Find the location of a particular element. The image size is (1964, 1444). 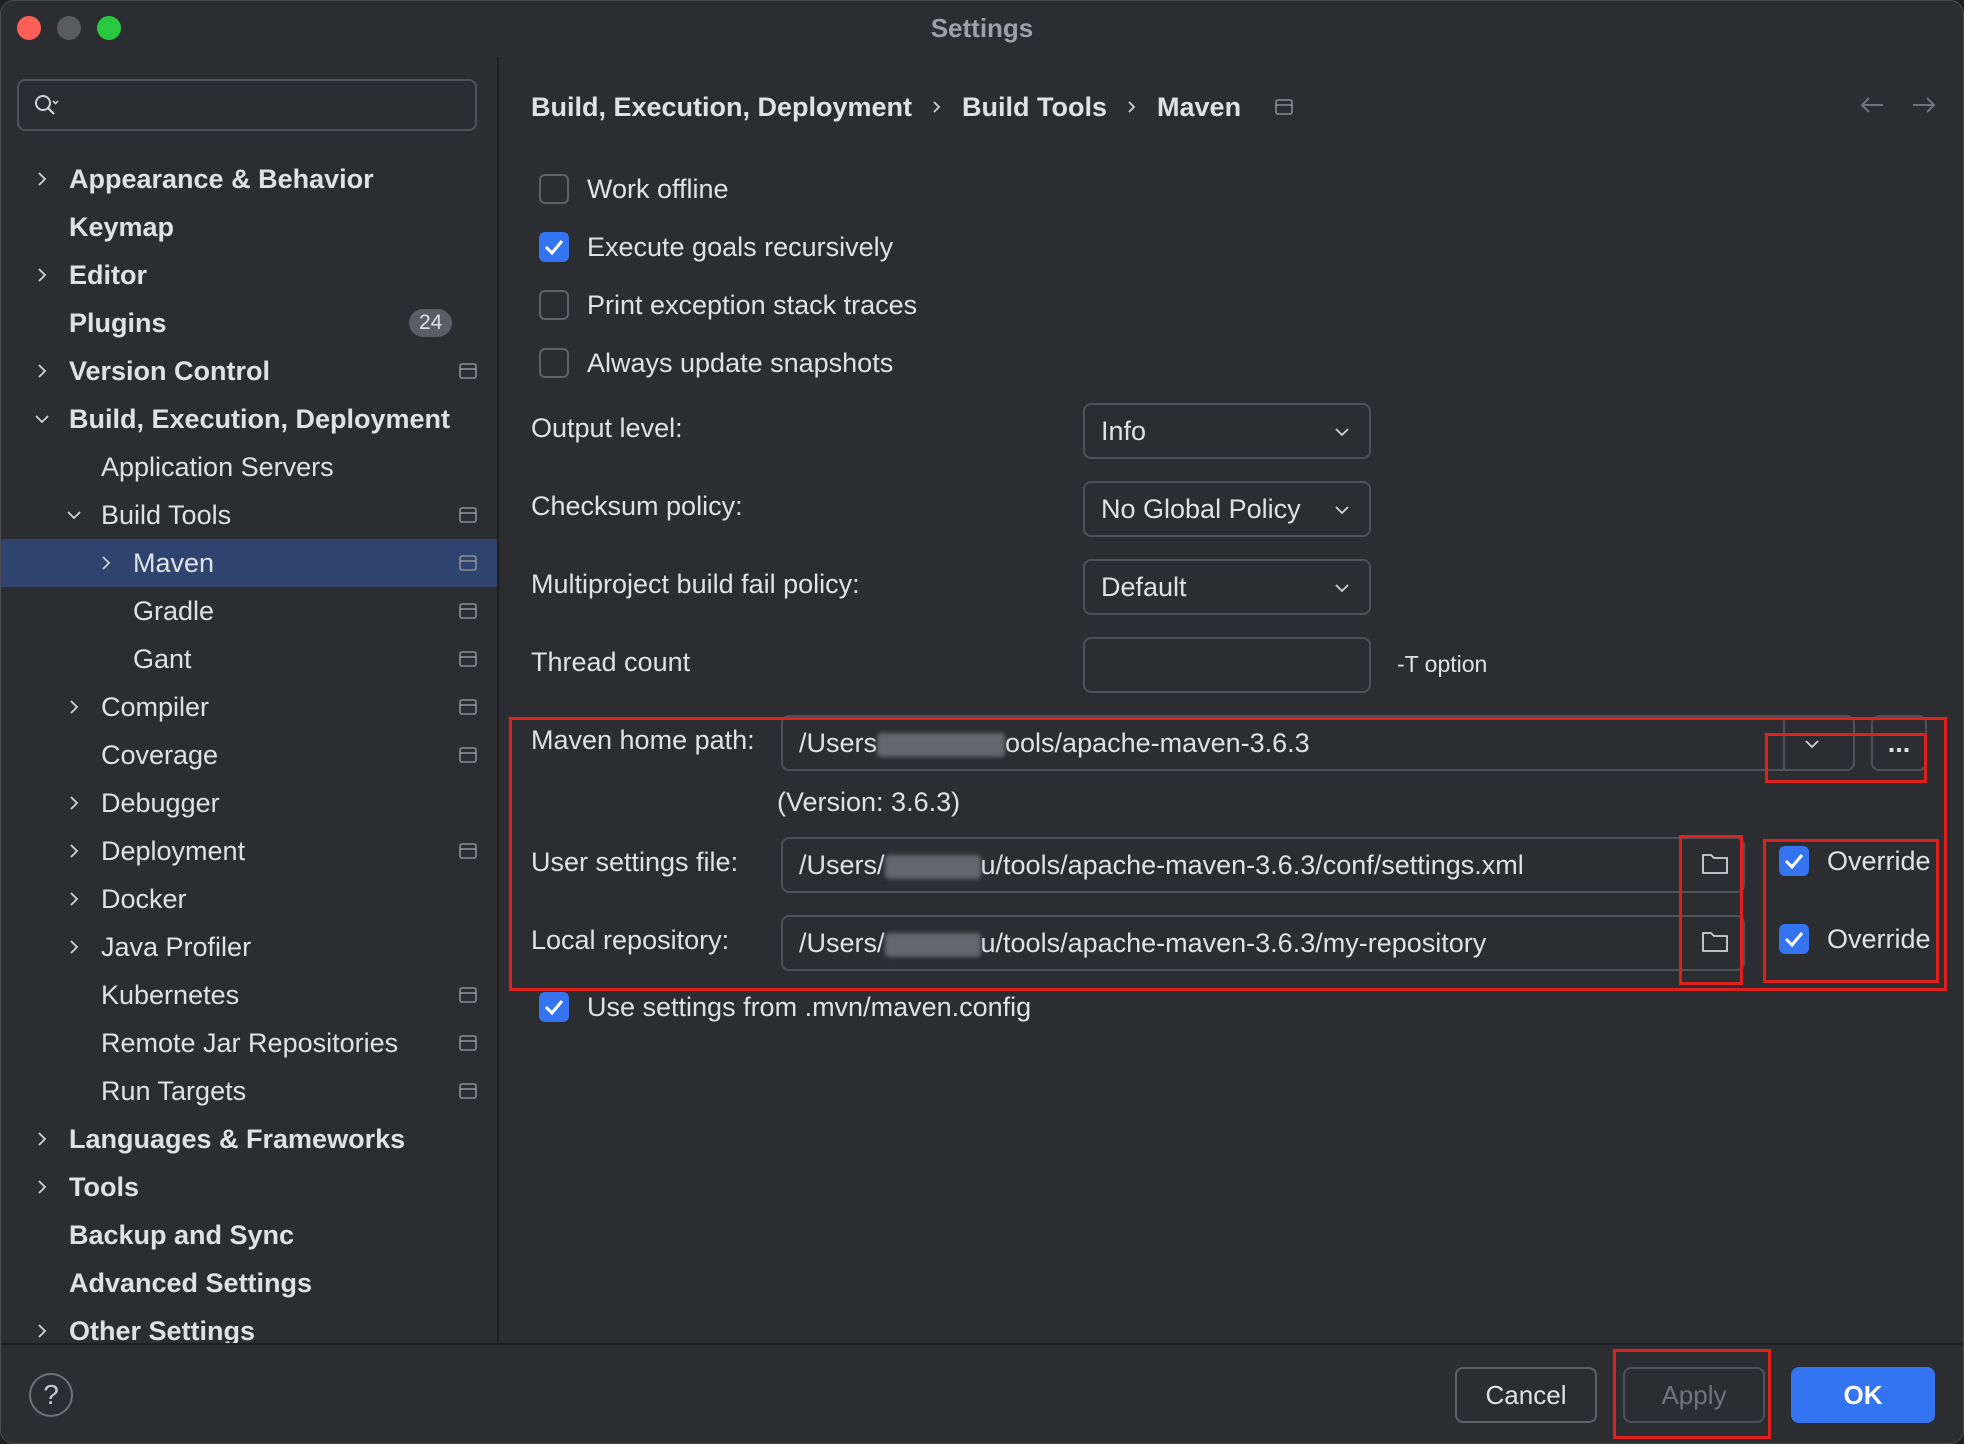

ok-button: OK is located at coordinates (1863, 1395).